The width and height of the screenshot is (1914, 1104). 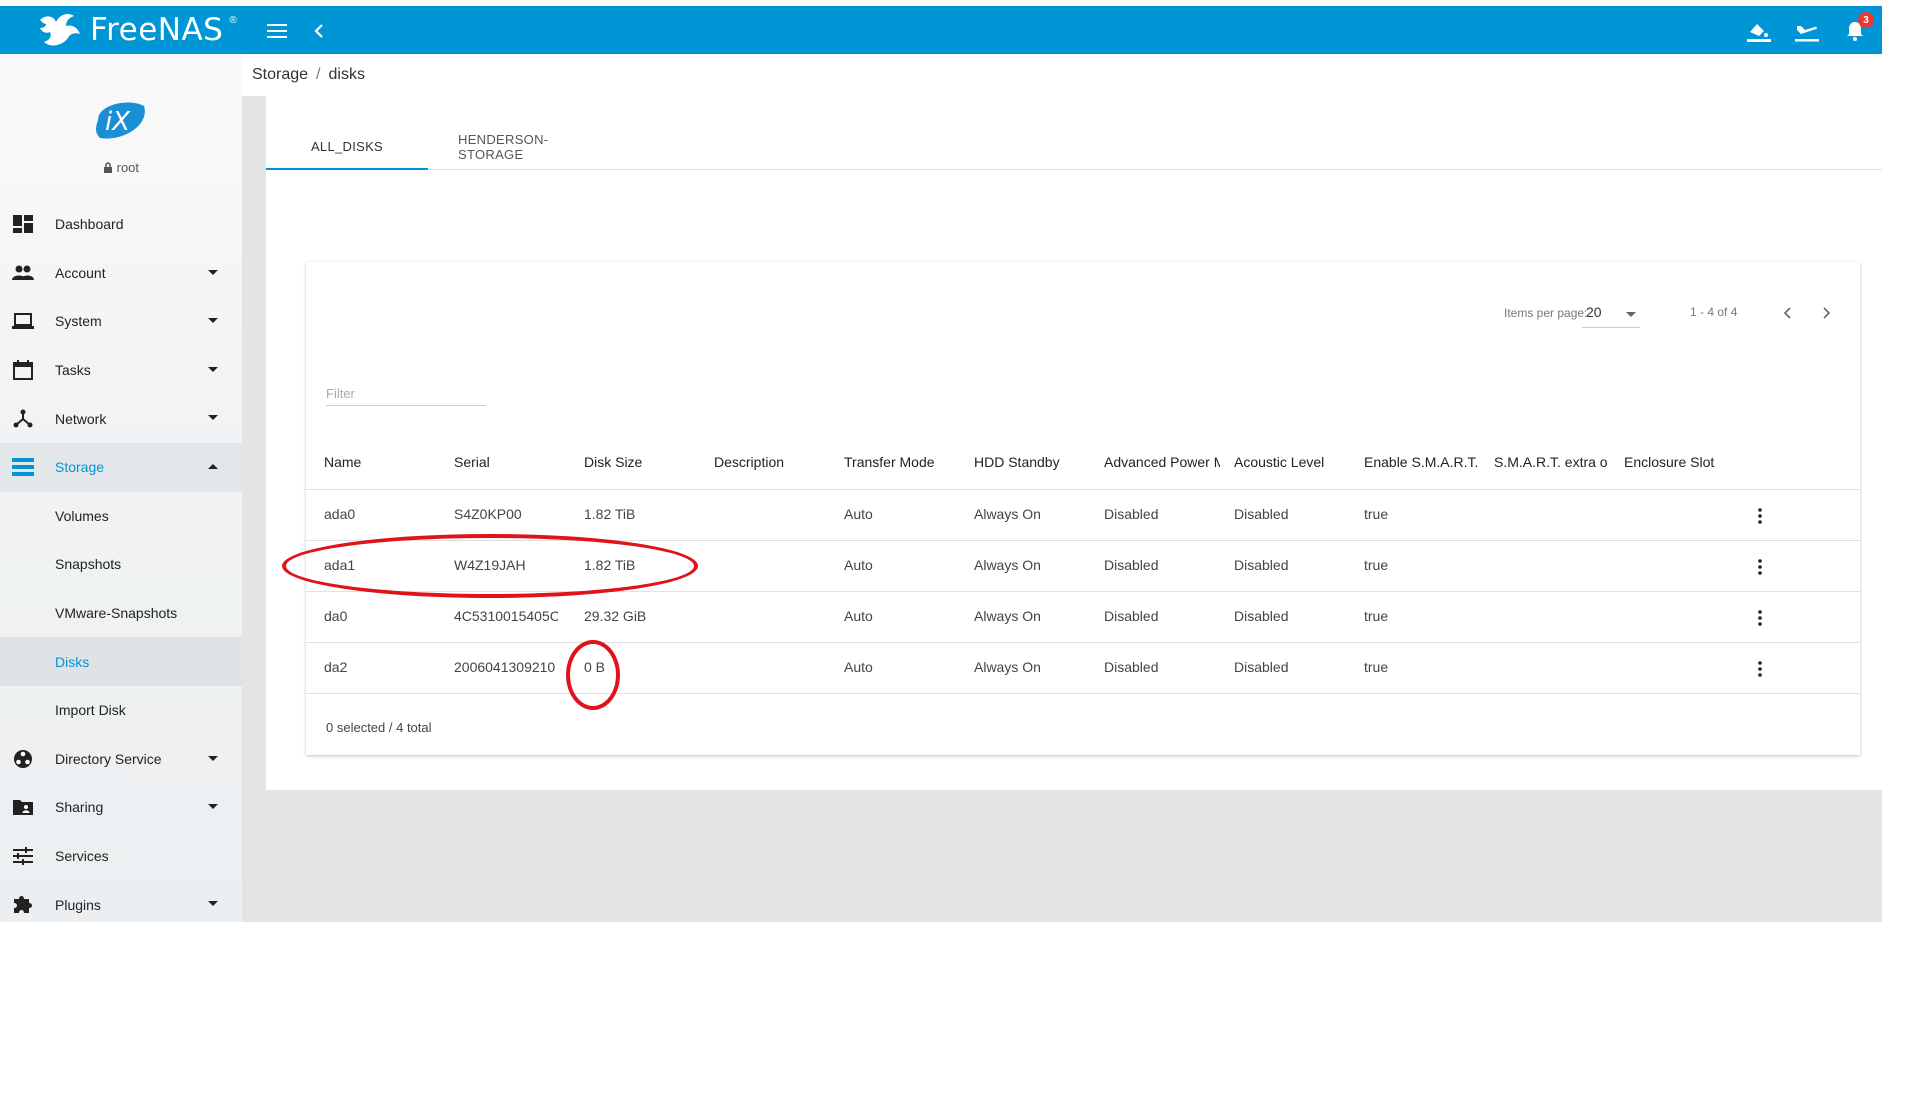 I want to click on collapse-sidebar-button, so click(x=319, y=31).